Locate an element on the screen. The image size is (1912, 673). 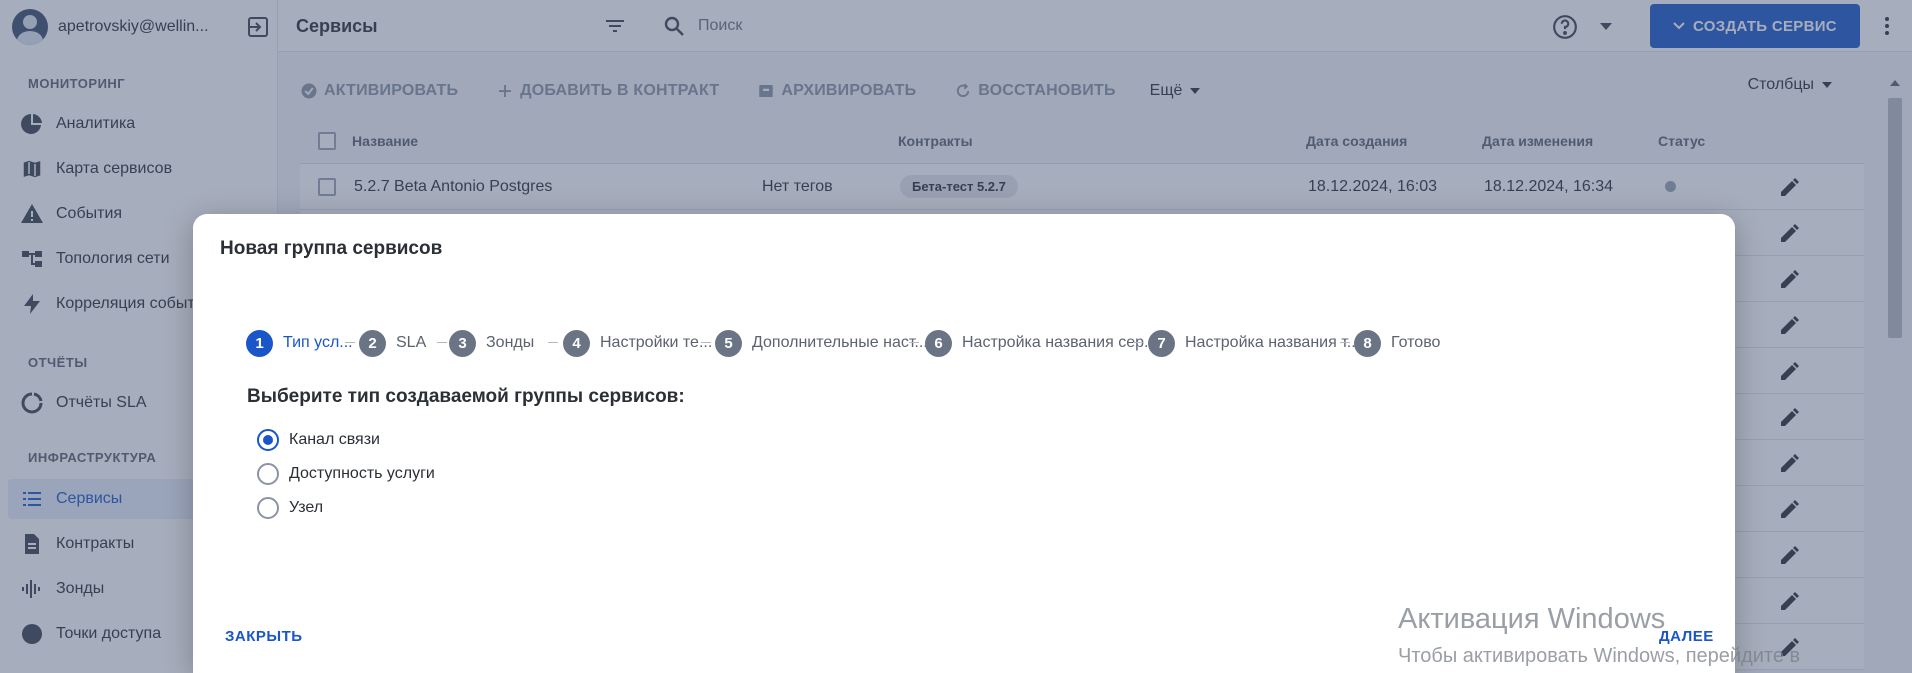
step-number: 3 is located at coordinates (462, 343).